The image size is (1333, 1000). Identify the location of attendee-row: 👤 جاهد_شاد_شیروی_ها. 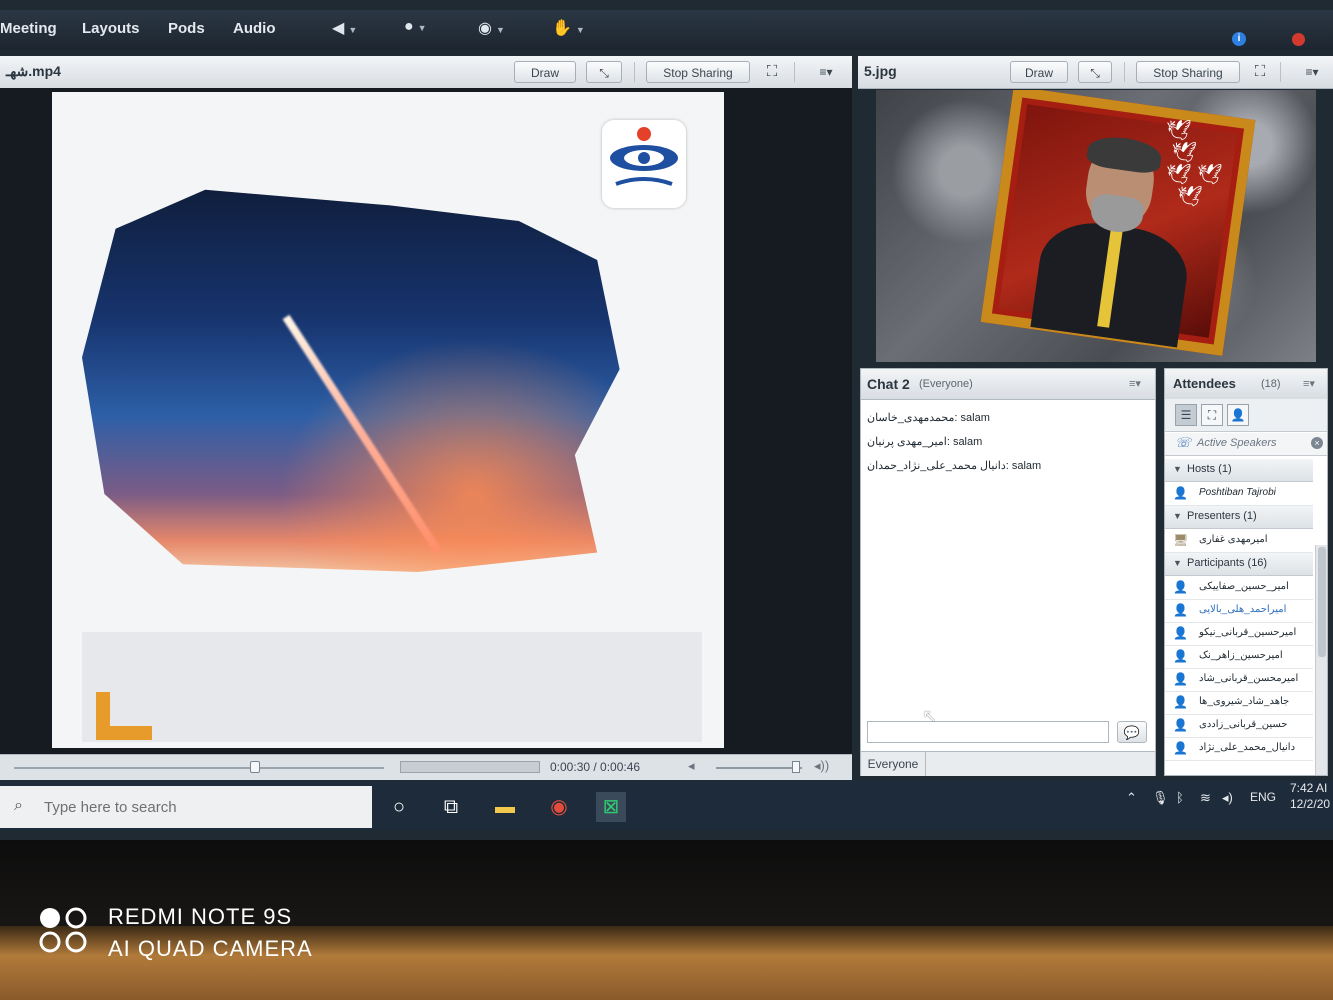
(1239, 703).